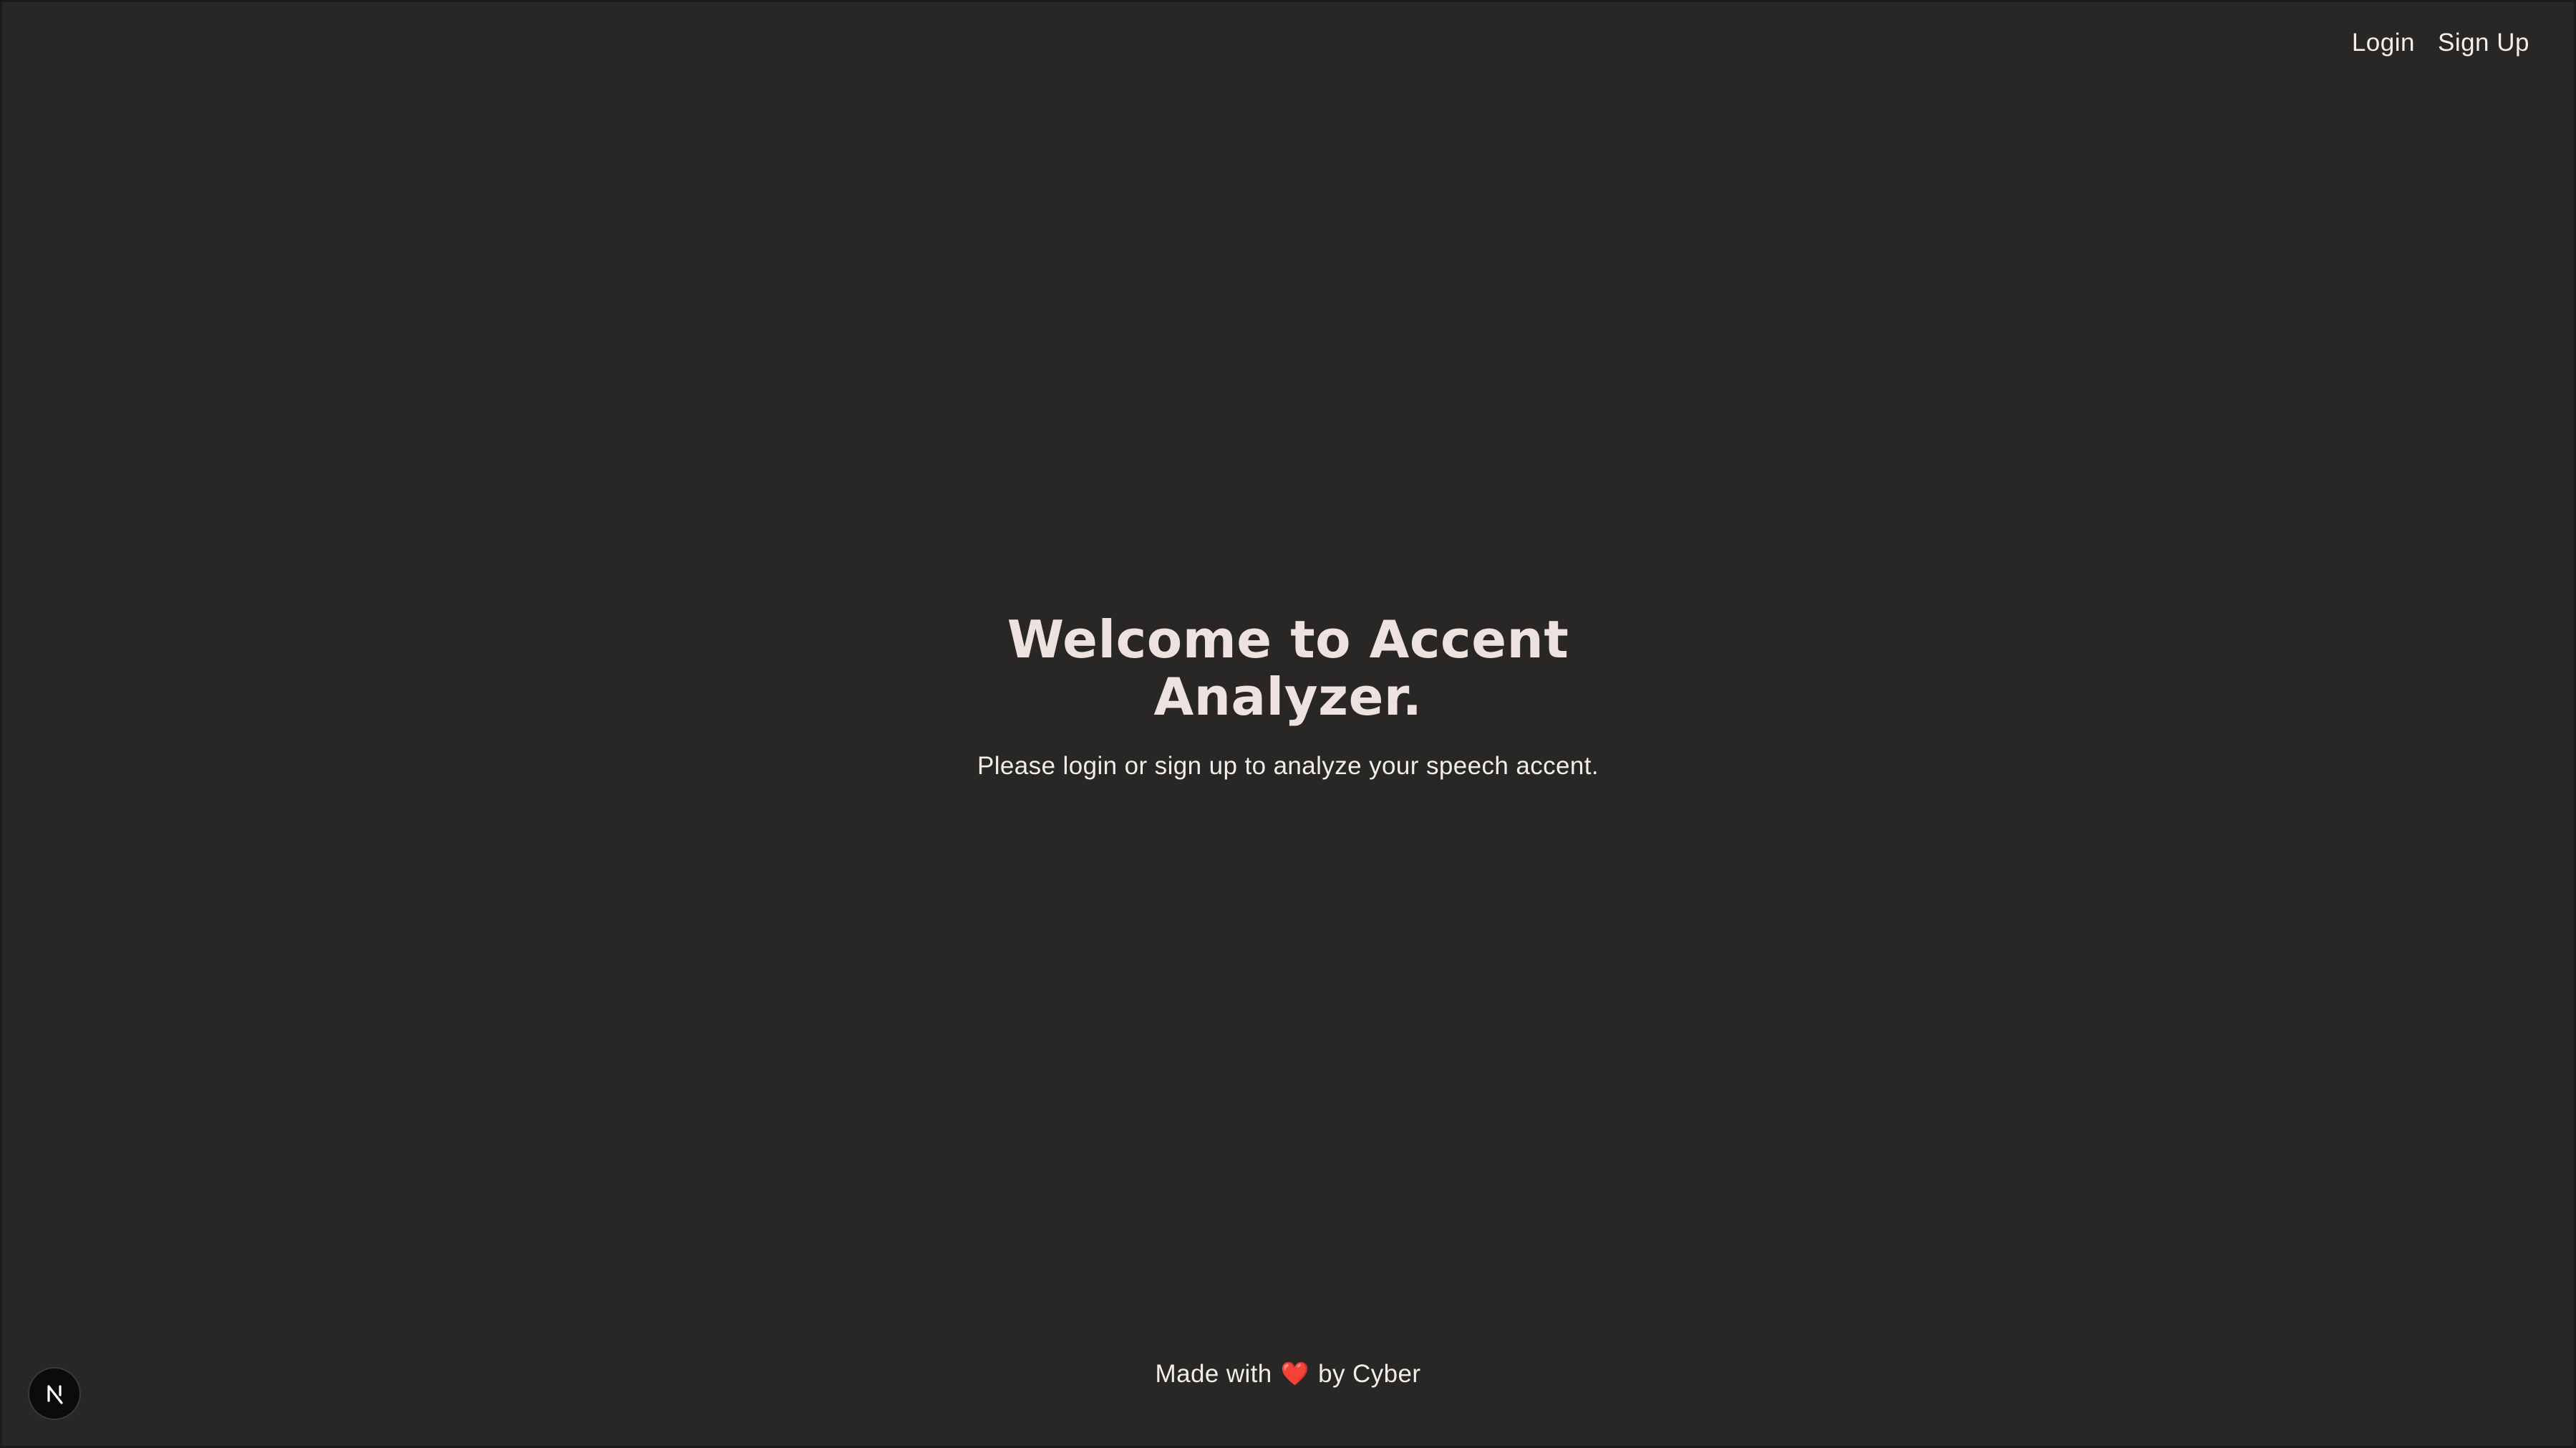 This screenshot has width=2576, height=1448. What do you see at coordinates (2383, 42) in the screenshot?
I see `login-link: Login` at bounding box center [2383, 42].